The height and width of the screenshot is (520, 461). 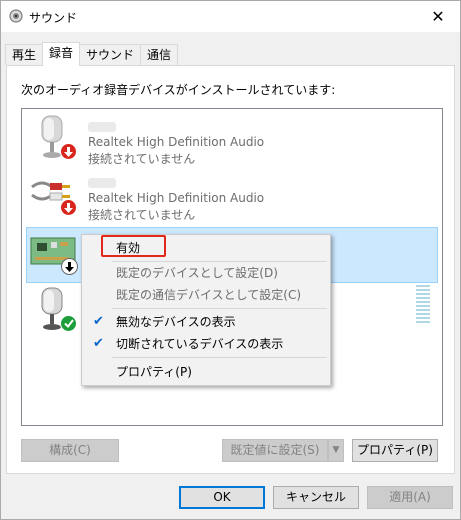 I want to click on apply-button: 適用(A), so click(x=410, y=497).